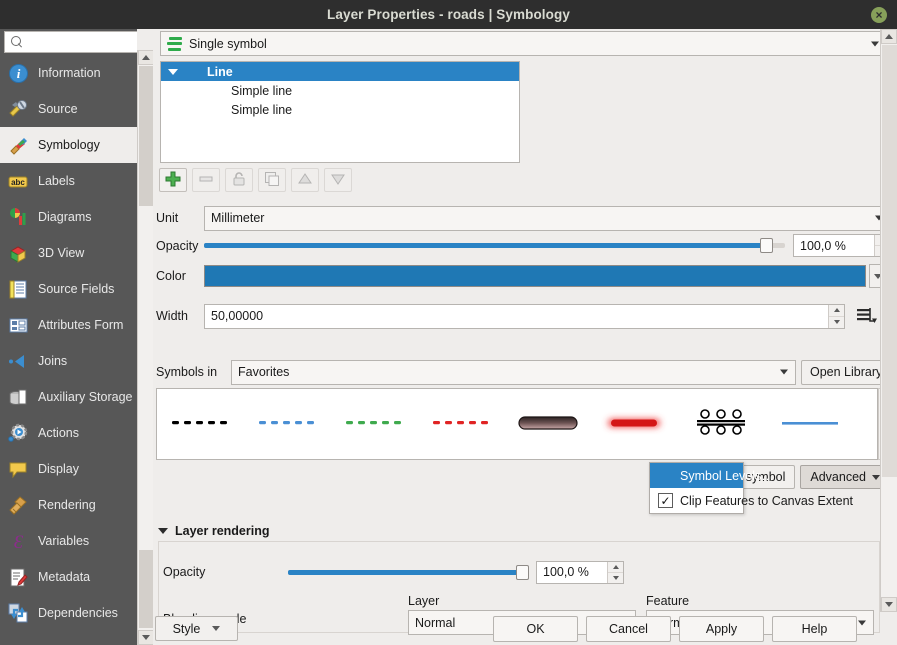 This screenshot has height=645, width=897. Describe the element at coordinates (68, 541) in the screenshot. I see `sidebar-item-variables: Ɛ Variables` at that location.